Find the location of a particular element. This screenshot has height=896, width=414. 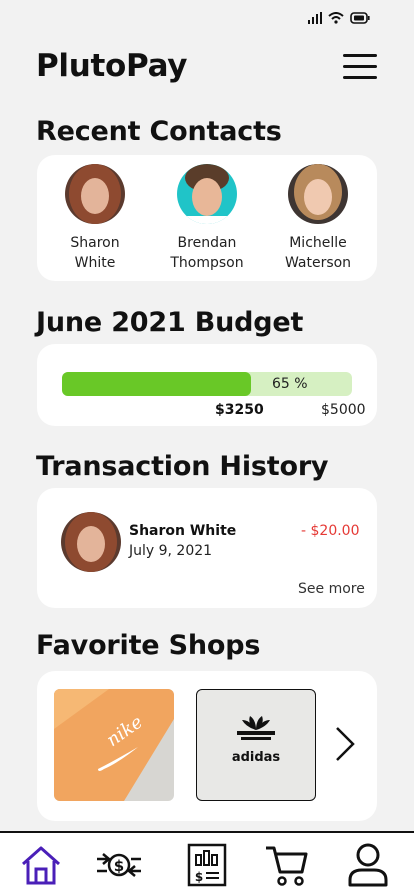

app-title: PlutoPay is located at coordinates (112, 66).